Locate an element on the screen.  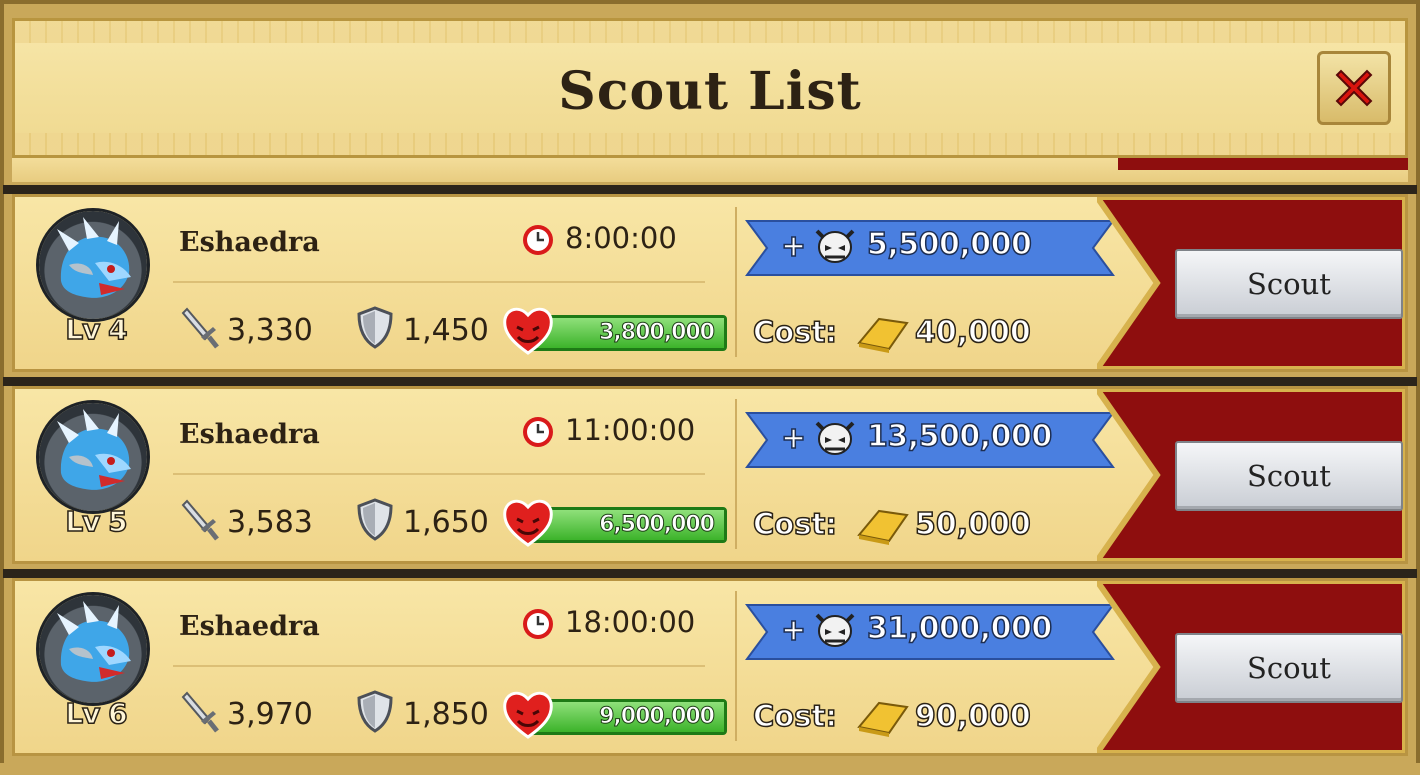
reward-ribbon: + 13,500,000 is located at coordinates (930, 440).